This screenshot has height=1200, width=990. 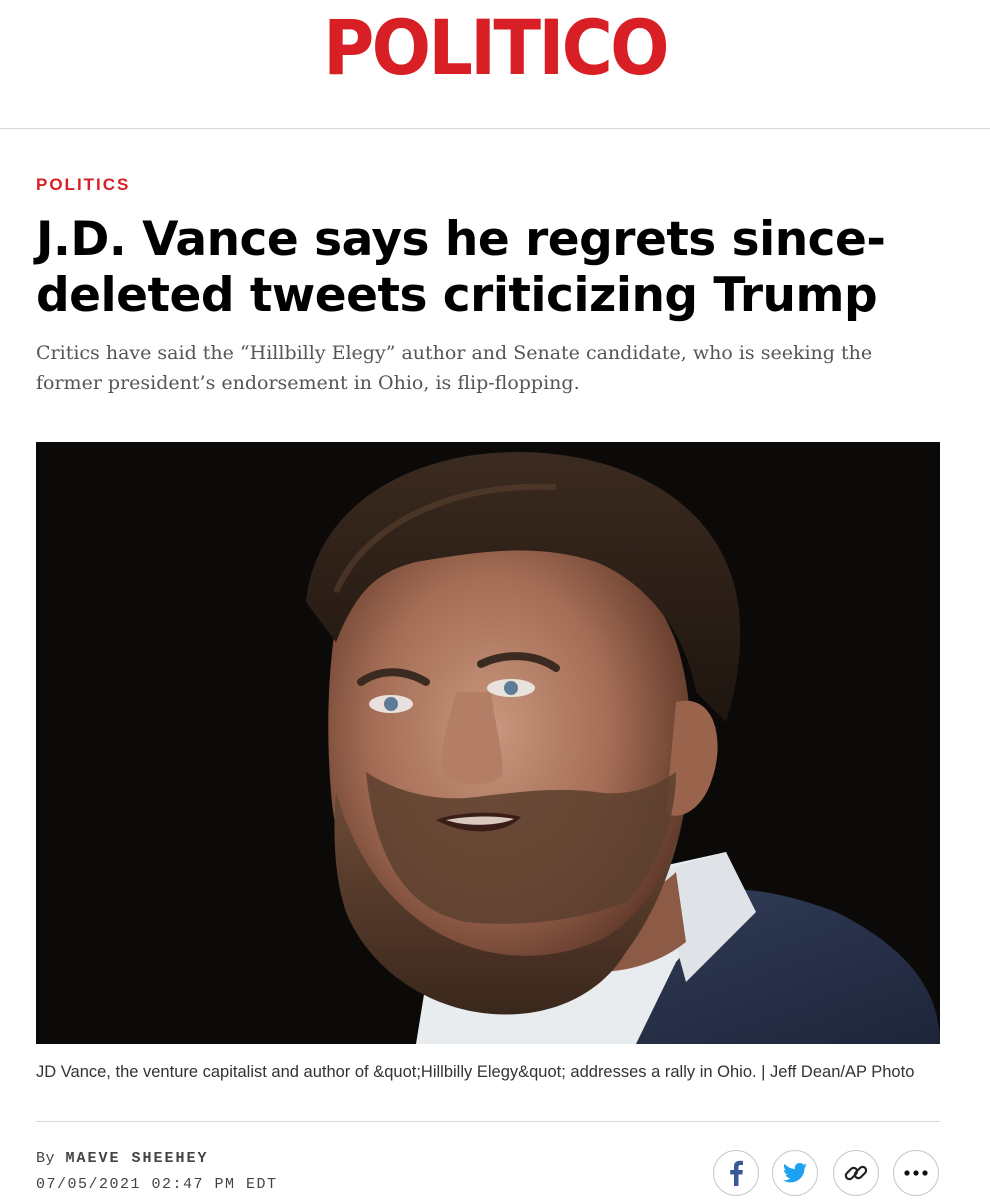 I want to click on more-dots-icon, so click(x=916, y=1173).